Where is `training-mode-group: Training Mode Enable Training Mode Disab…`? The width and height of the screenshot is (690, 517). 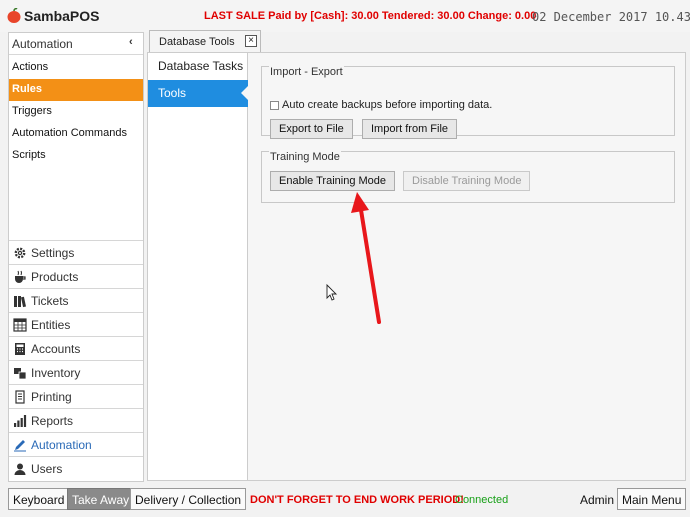 training-mode-group: Training Mode Enable Training Mode Disab… is located at coordinates (468, 177).